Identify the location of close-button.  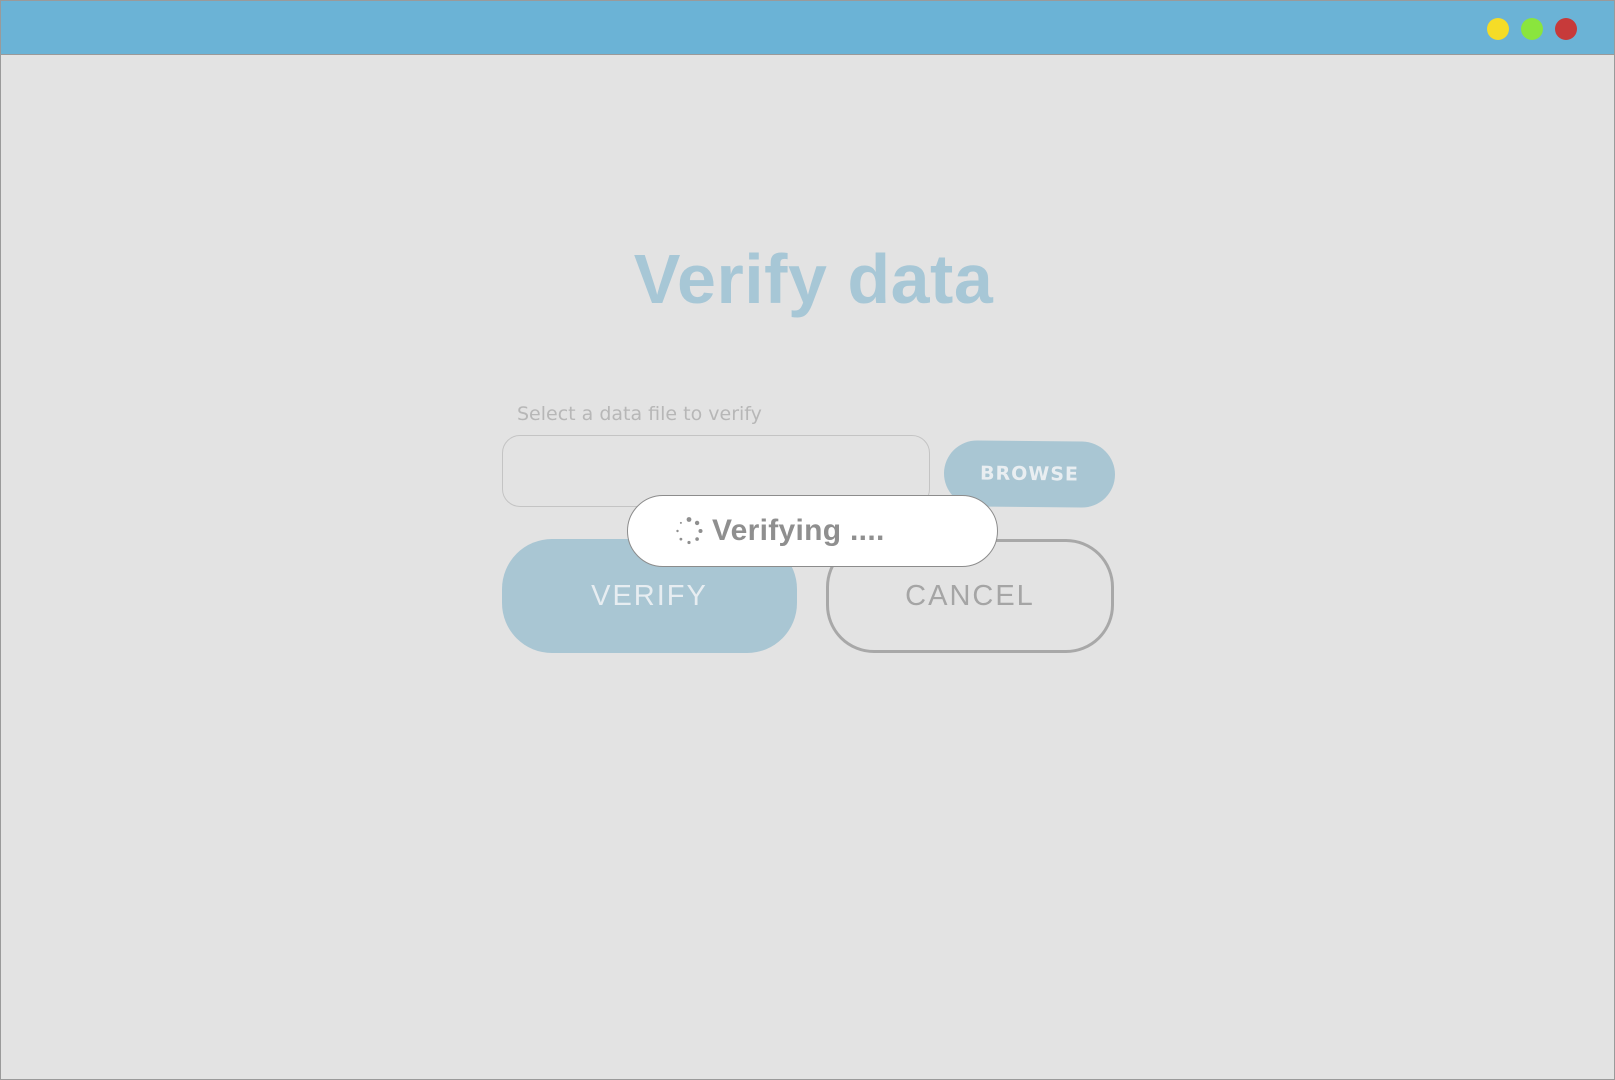
(1566, 29).